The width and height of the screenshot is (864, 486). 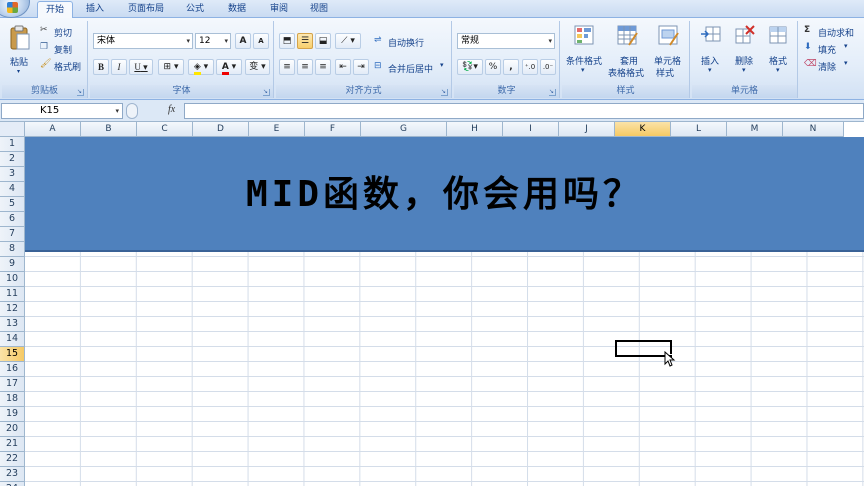 What do you see at coordinates (12, 339) in the screenshot?
I see `row-header-14: 14` at bounding box center [12, 339].